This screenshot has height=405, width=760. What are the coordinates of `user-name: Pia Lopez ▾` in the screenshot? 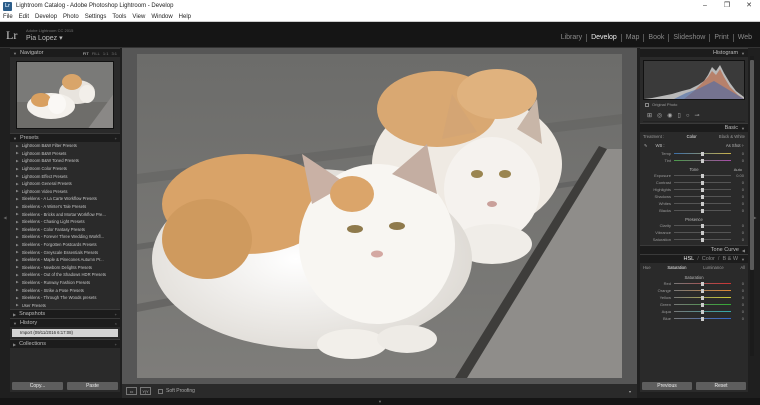 It's located at (44, 38).